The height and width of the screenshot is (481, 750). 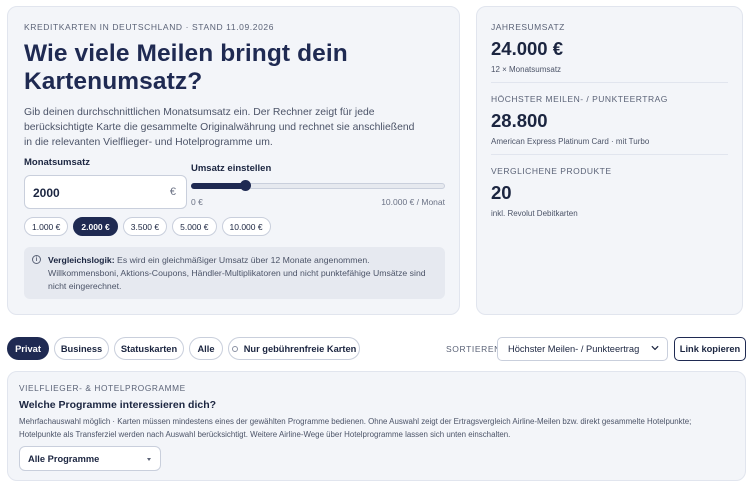 I want to click on monthly-spend-input: 2000 €, so click(x=105, y=192).